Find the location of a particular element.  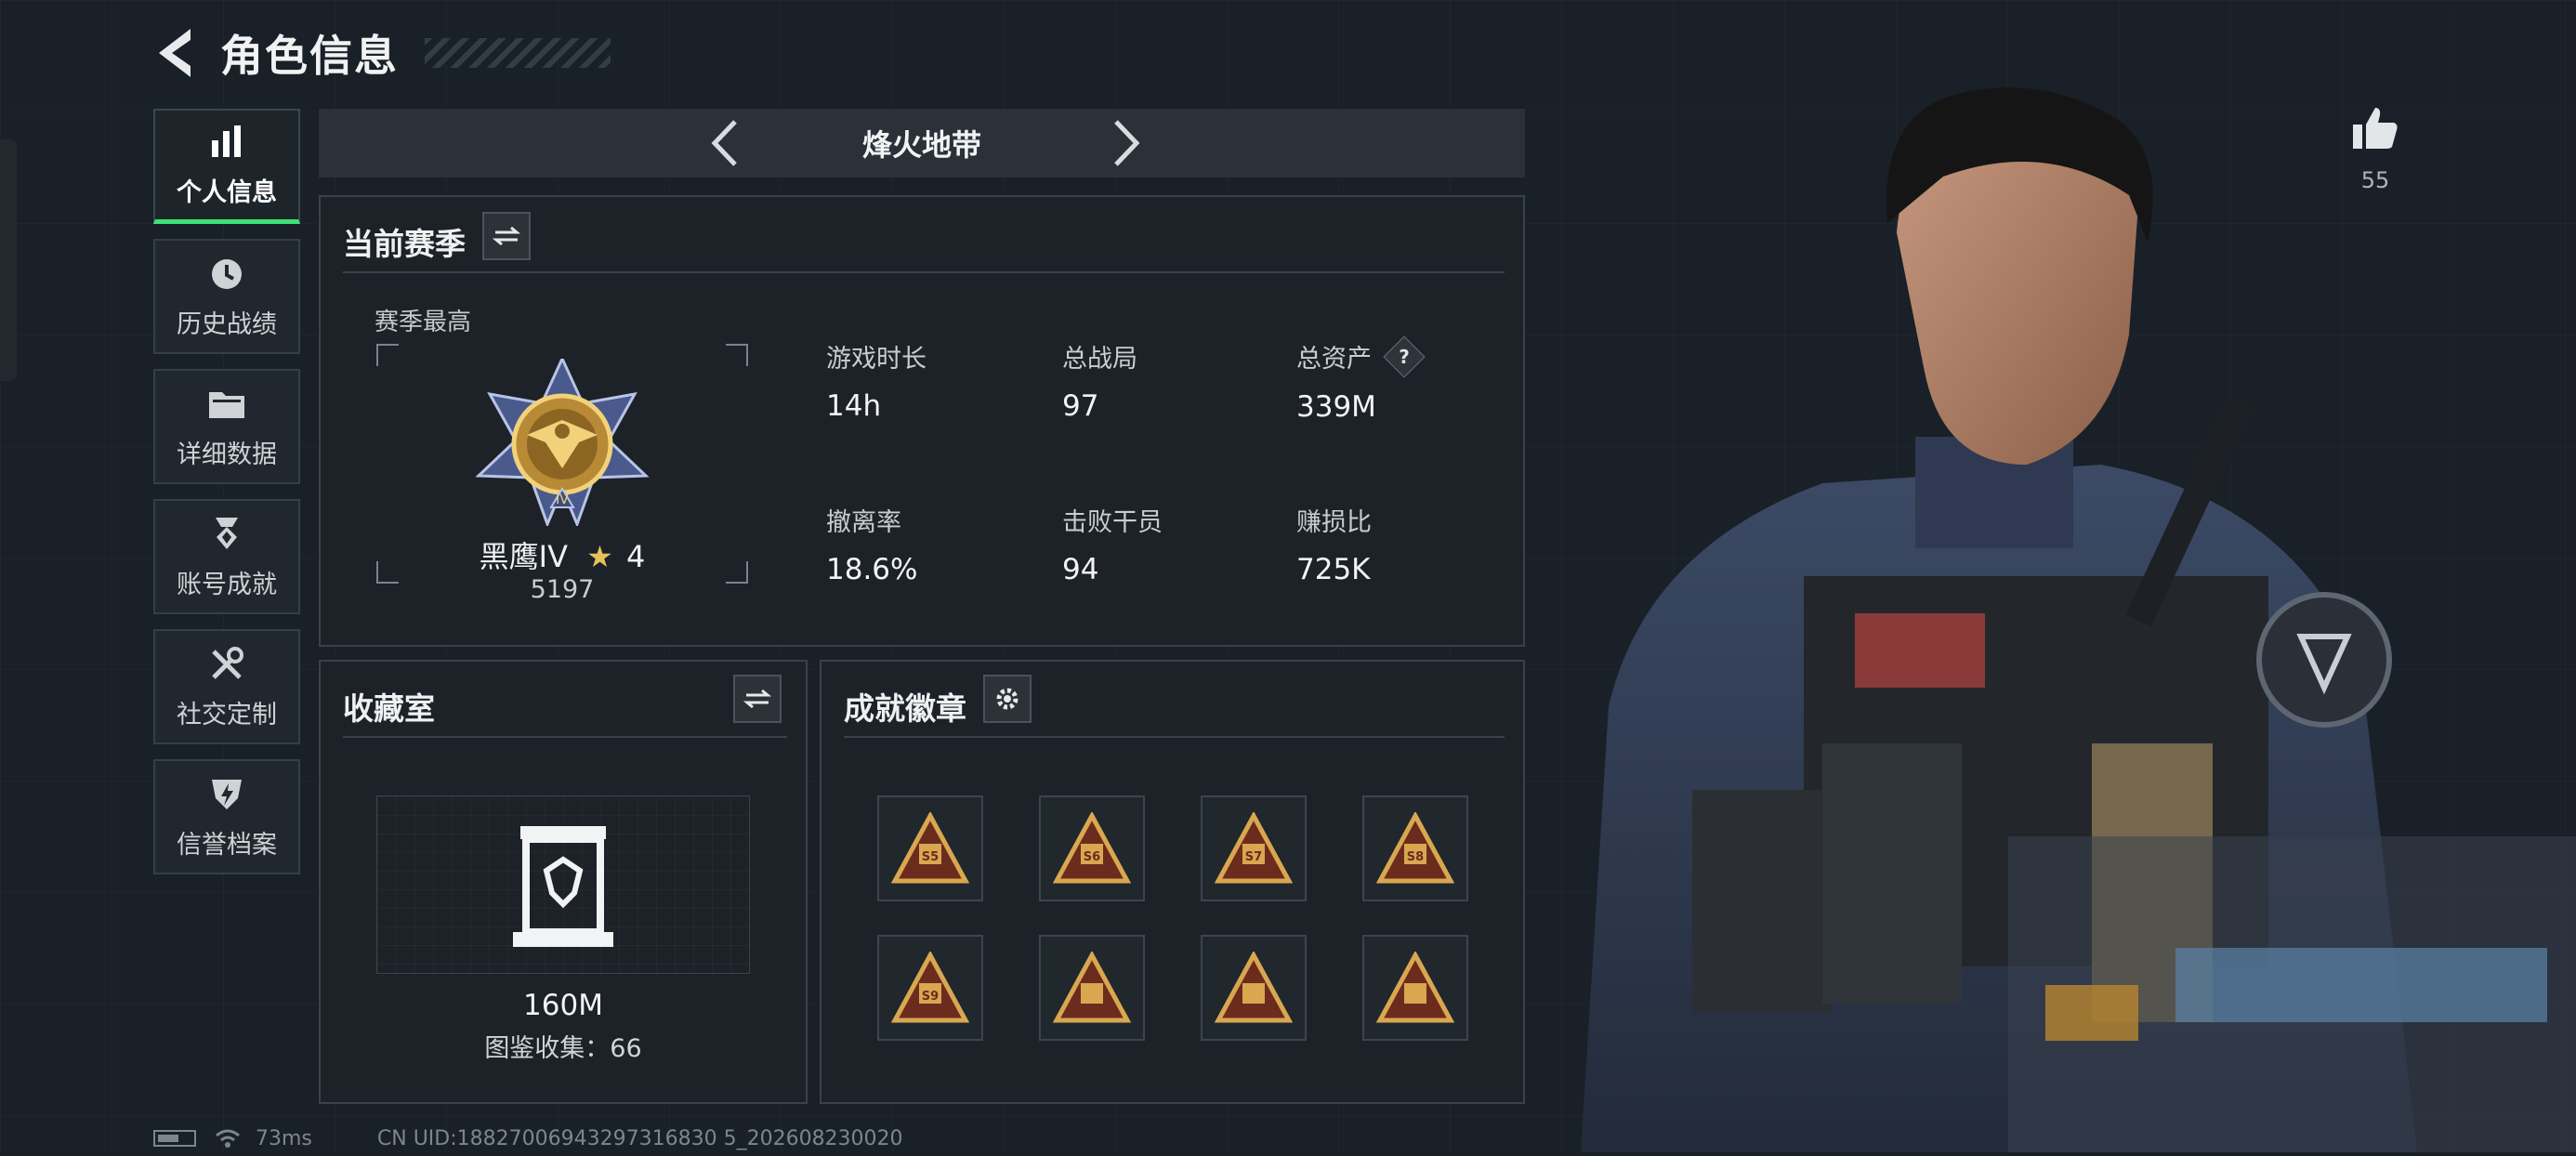

triangle-badge-icon: S5 is located at coordinates (930, 848).